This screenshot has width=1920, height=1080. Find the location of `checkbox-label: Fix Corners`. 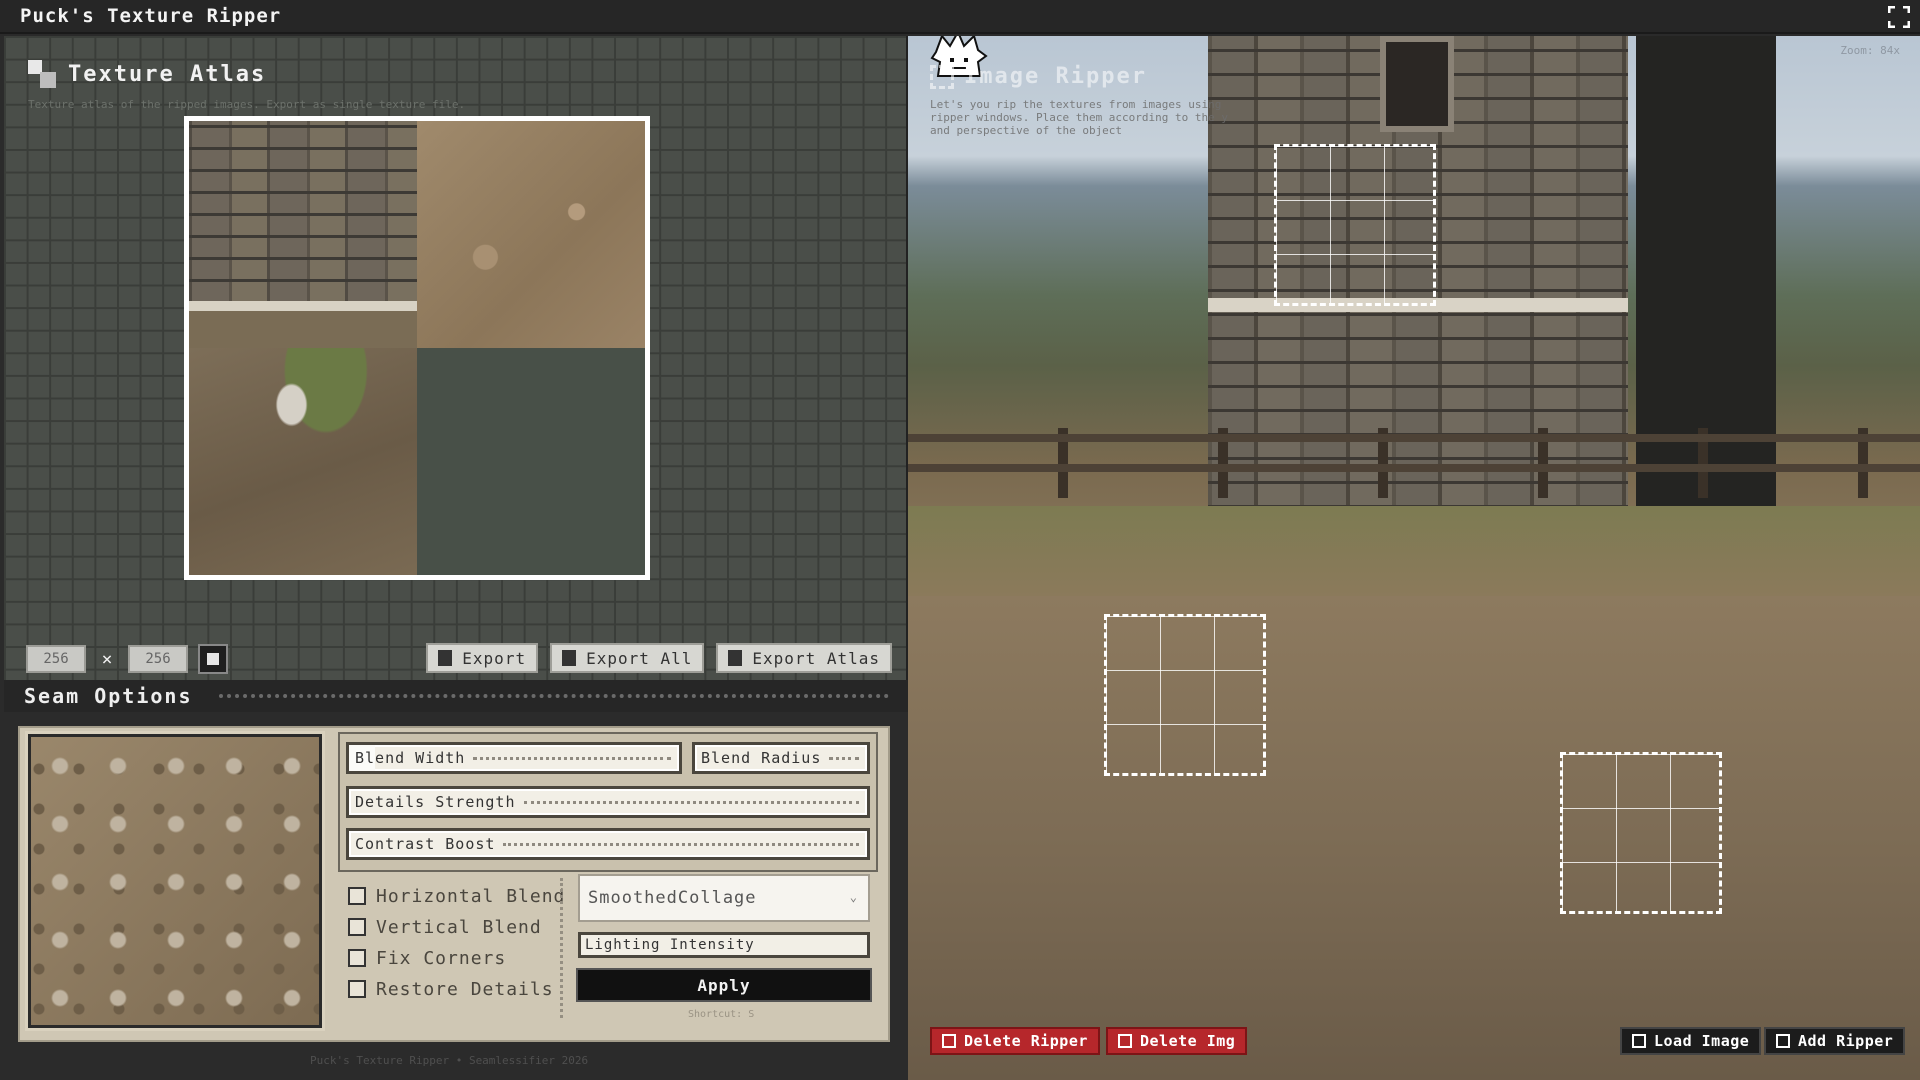

checkbox-label: Fix Corners is located at coordinates (441, 958).